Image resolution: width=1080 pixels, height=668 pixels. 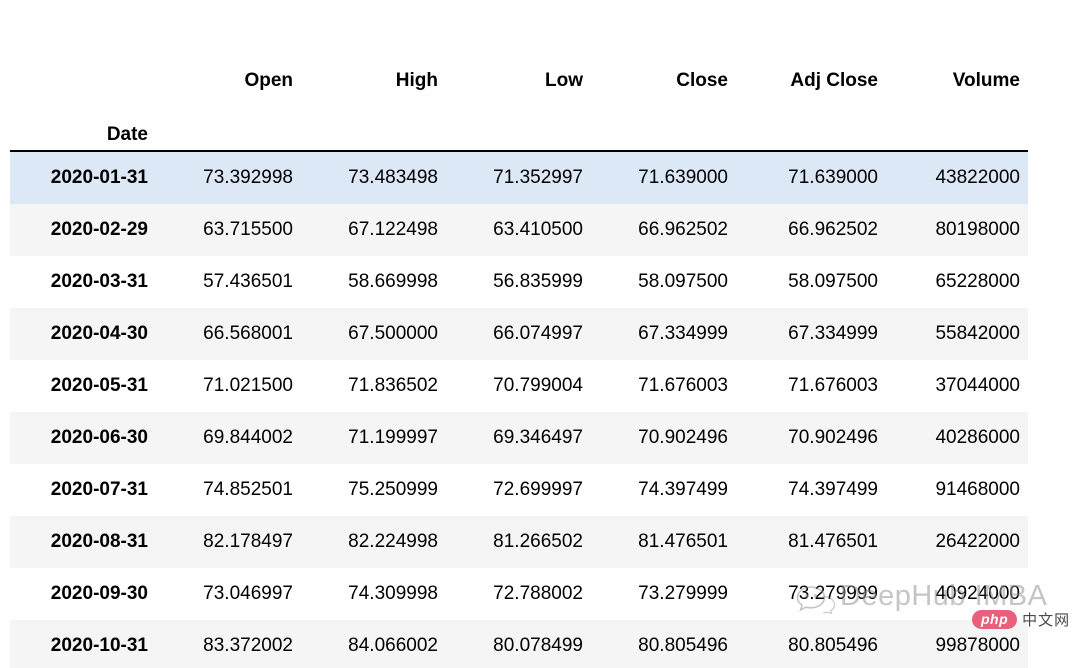 What do you see at coordinates (248, 281) in the screenshot?
I see `cell-open: 57.436501` at bounding box center [248, 281].